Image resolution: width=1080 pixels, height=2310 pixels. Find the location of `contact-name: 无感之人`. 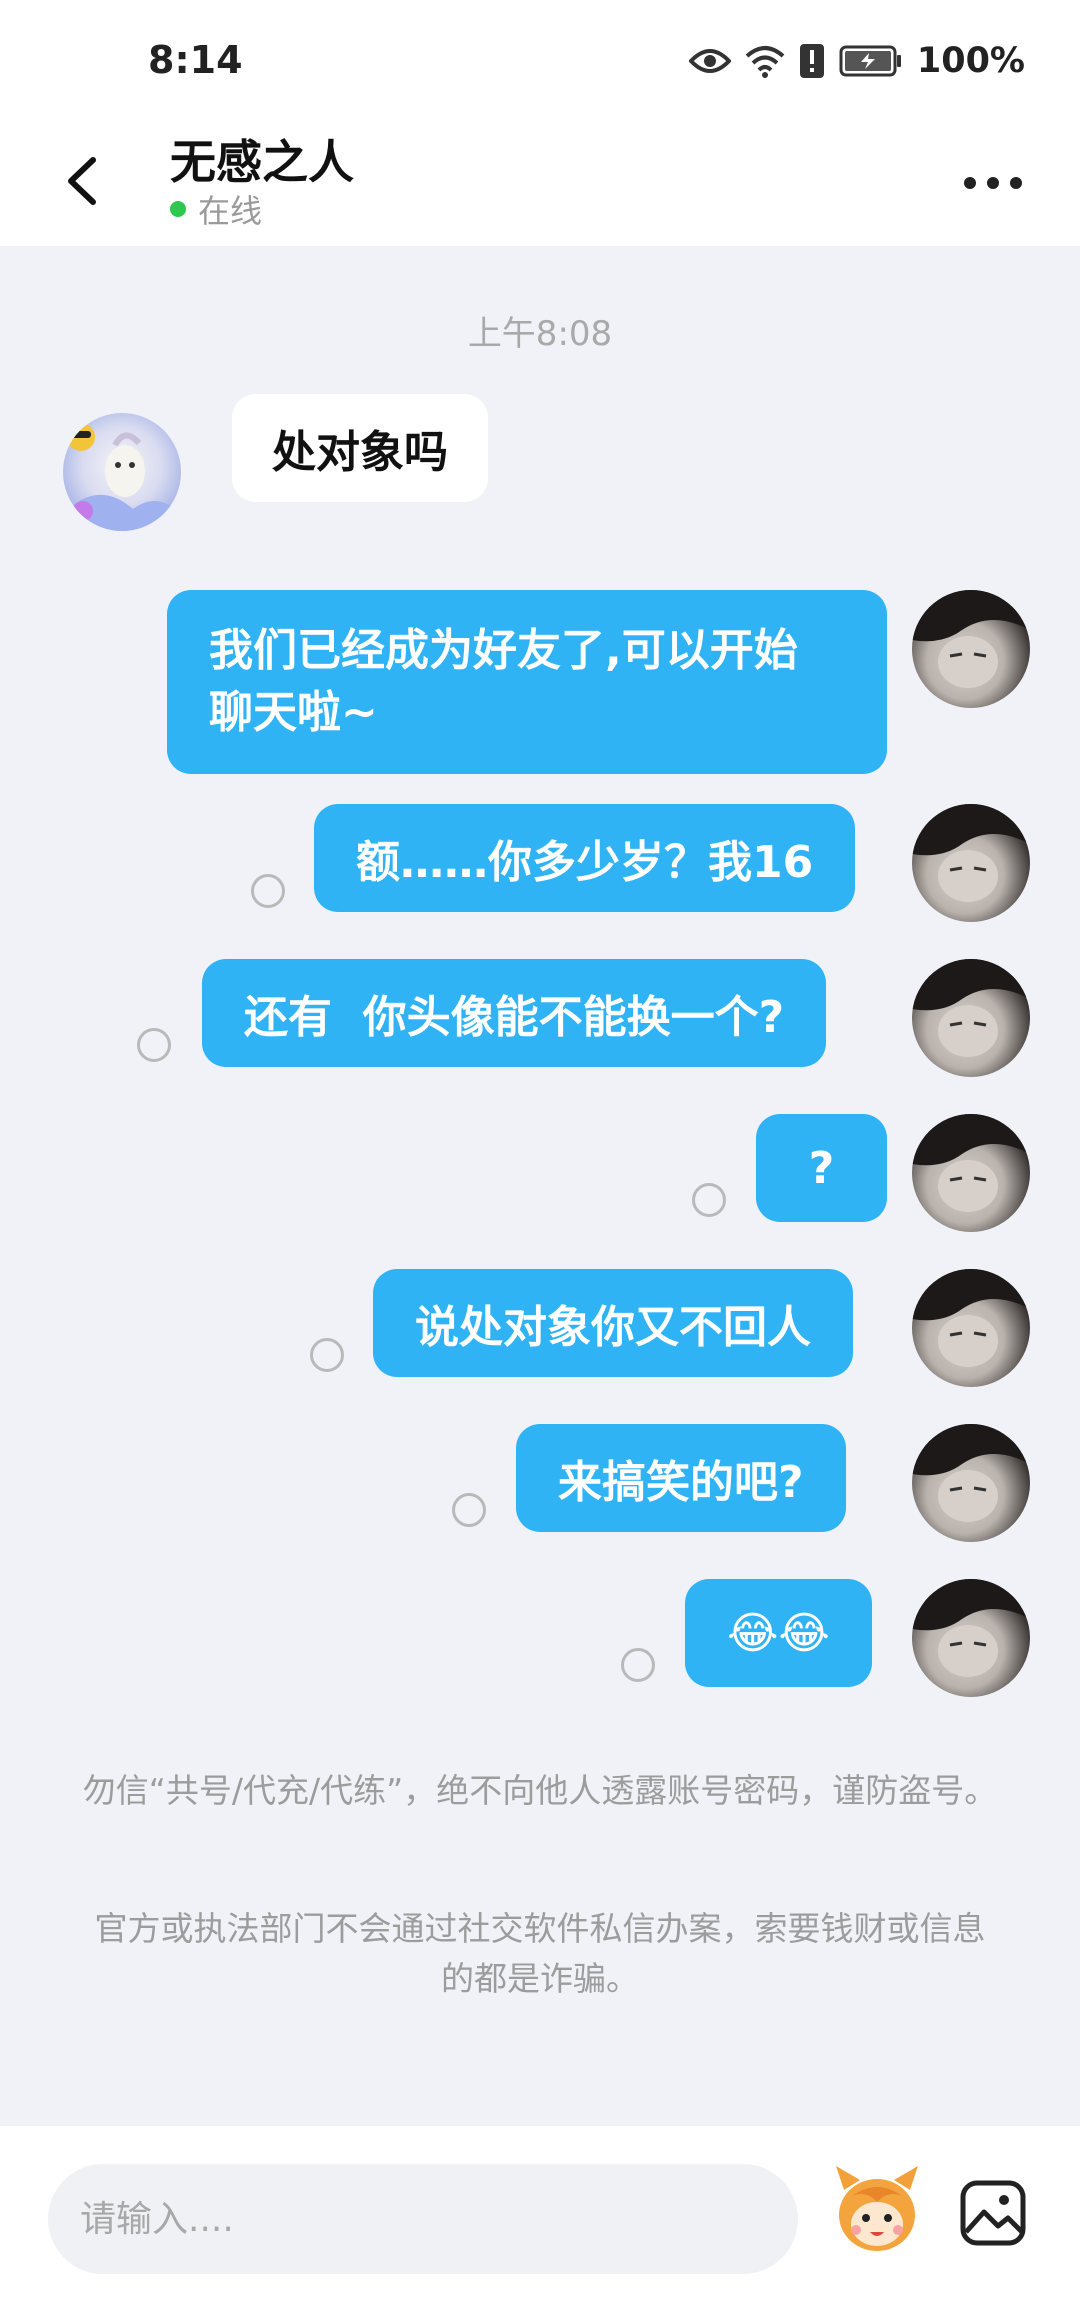

contact-name: 无感之人 is located at coordinates (262, 162).